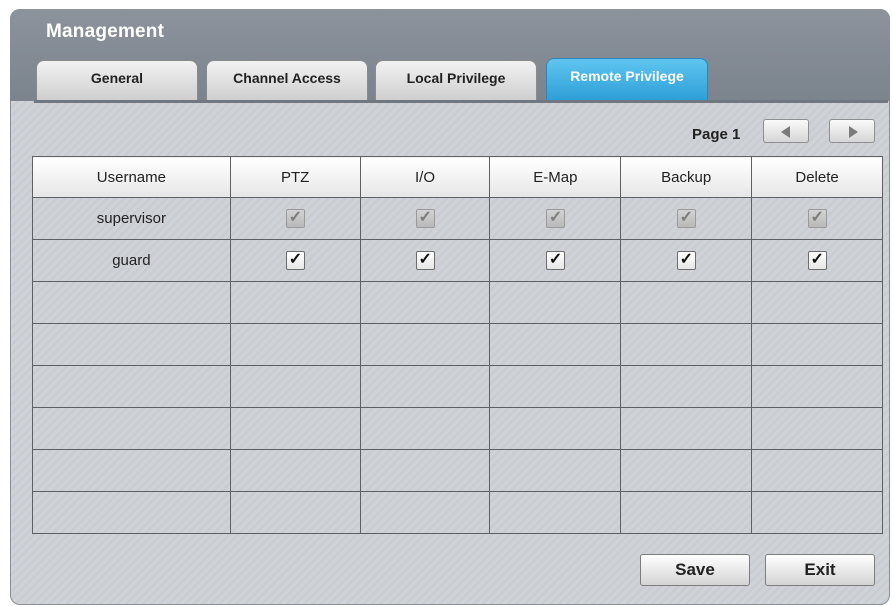 This screenshot has width=892, height=606. I want to click on triangle-right-icon, so click(853, 132).